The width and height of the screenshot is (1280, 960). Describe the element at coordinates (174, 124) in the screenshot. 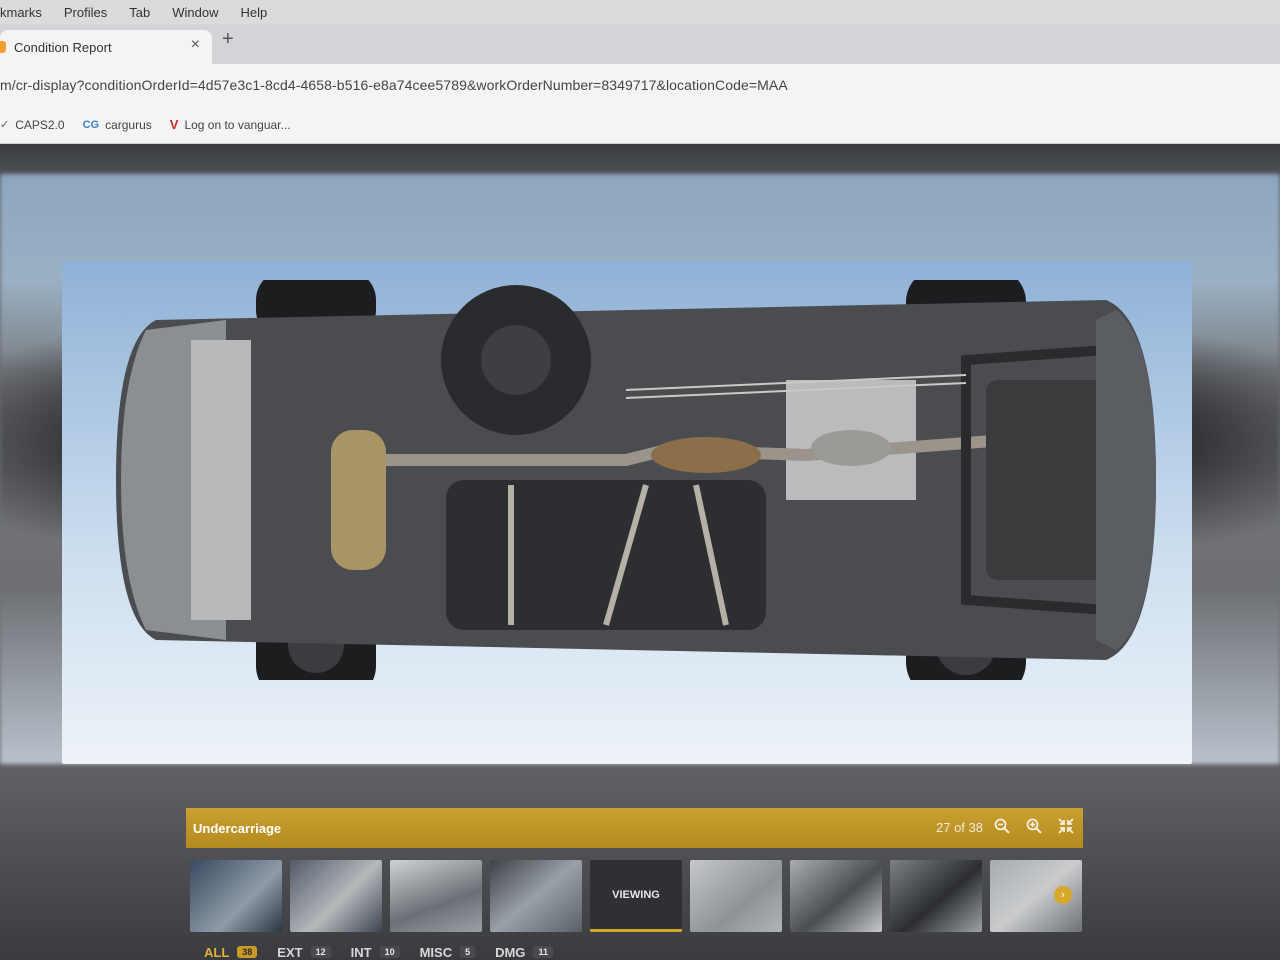

I see `vanguard-icon: V` at that location.